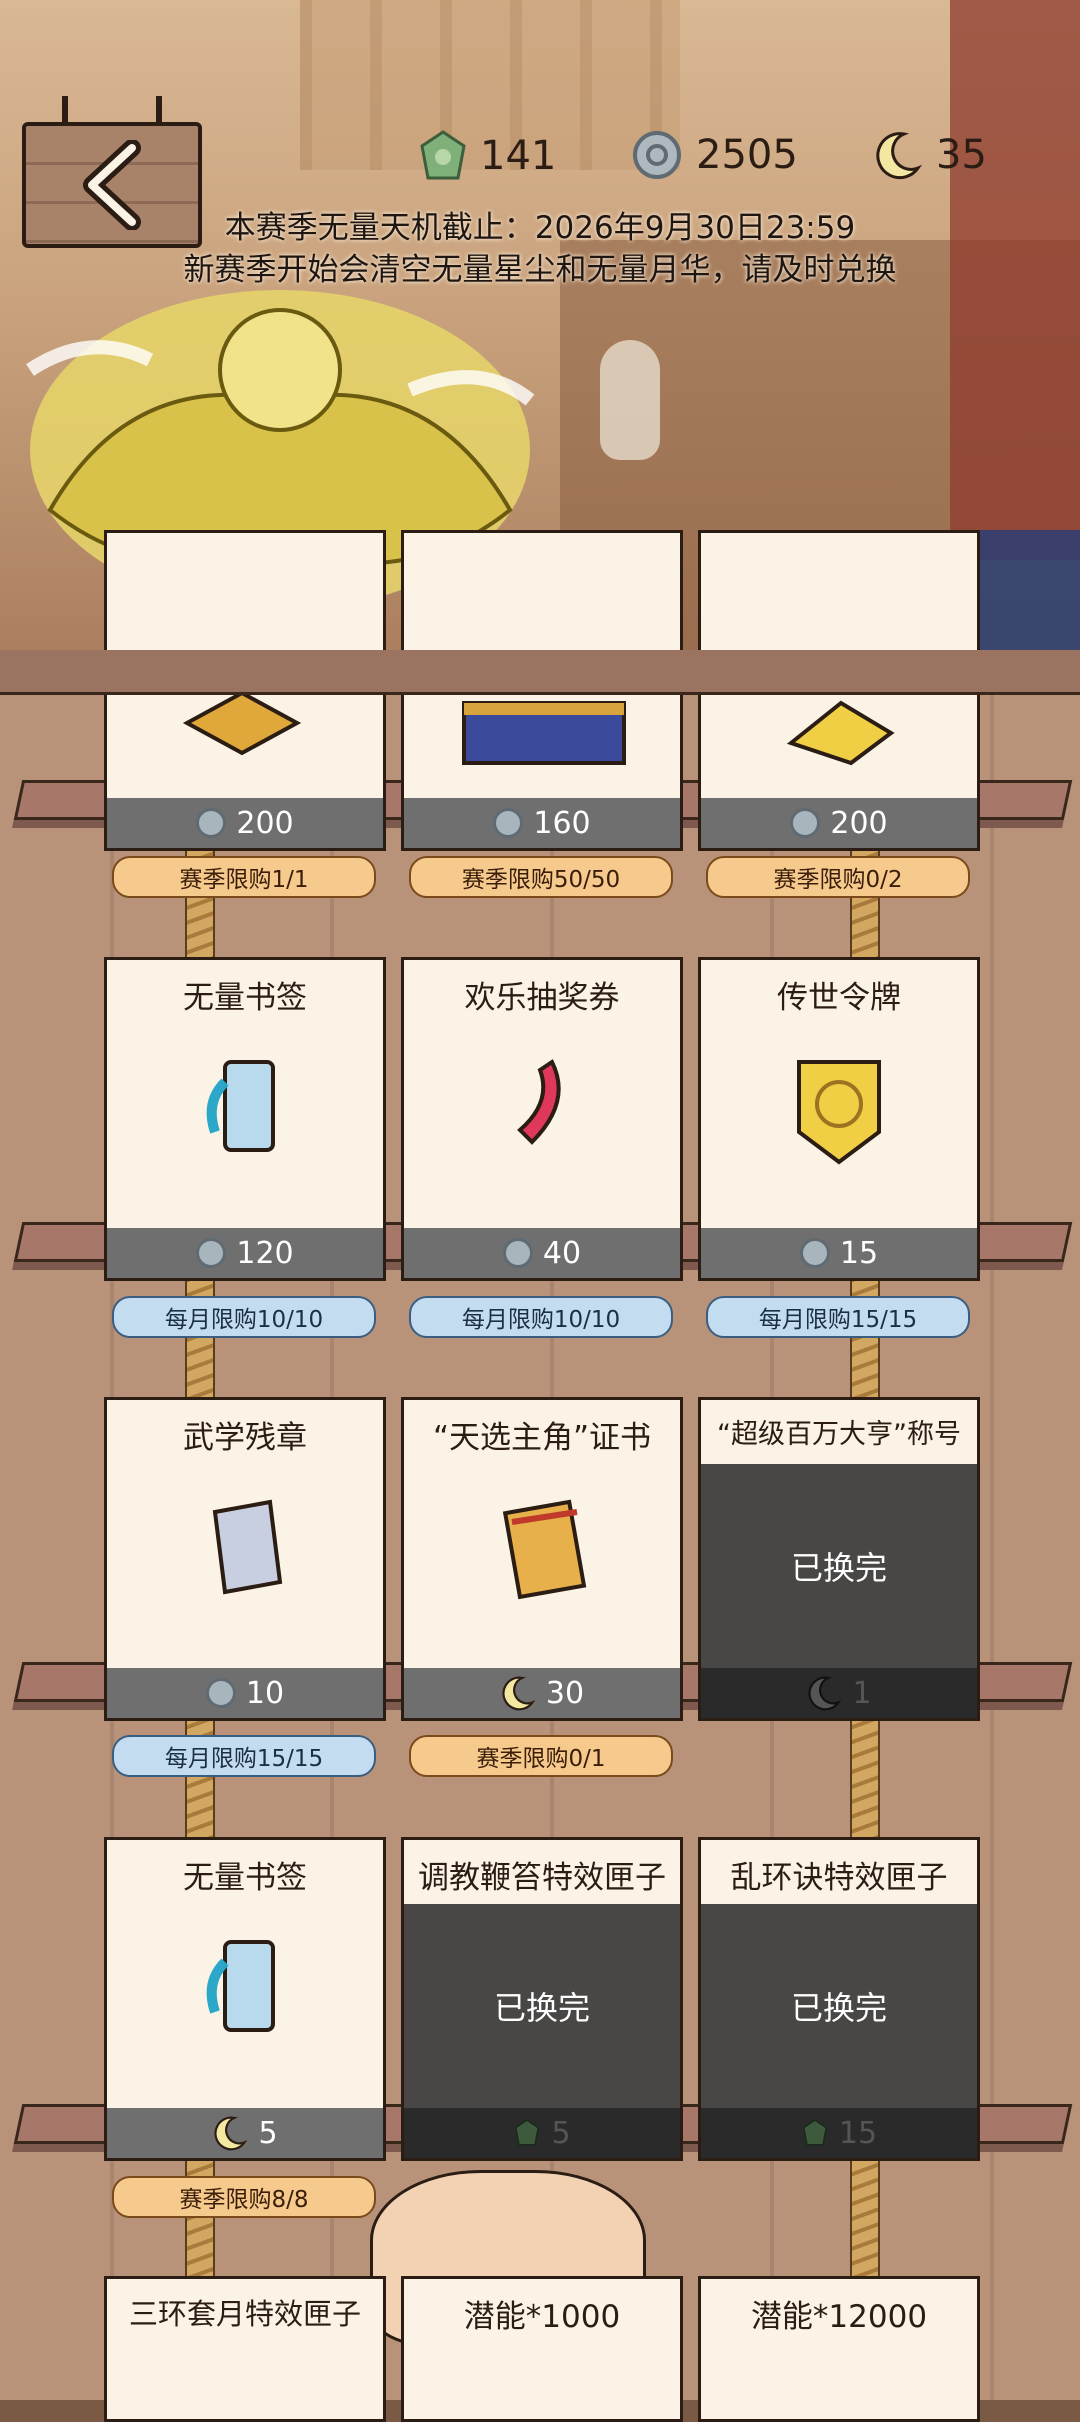 Image resolution: width=1080 pixels, height=2422 pixels. Describe the element at coordinates (539, 1102) in the screenshot. I see `lottery-ticket-item-icon` at that location.